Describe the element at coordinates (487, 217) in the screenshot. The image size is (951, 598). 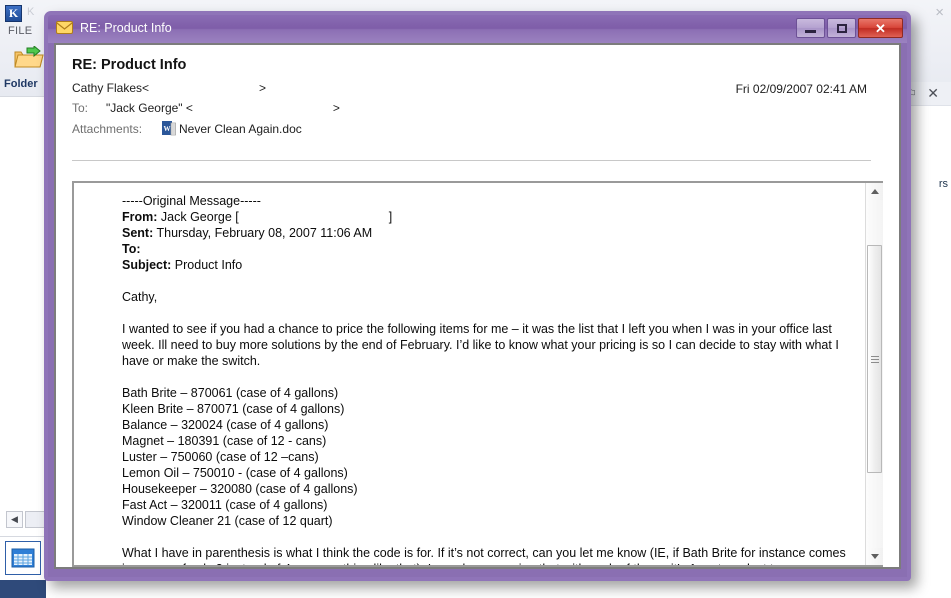
I see `quoted-from-row: From: Jack George []` at that location.